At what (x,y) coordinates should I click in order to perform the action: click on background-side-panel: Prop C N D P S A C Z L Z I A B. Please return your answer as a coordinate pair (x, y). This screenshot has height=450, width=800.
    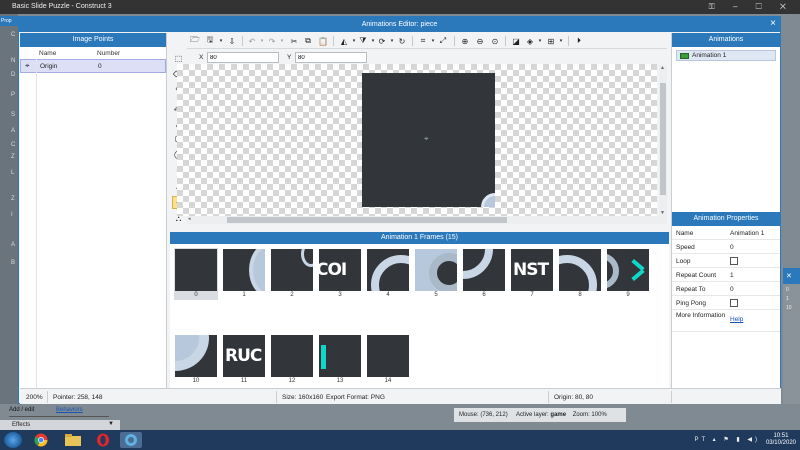
    Looking at the image, I should click on (9, 210).